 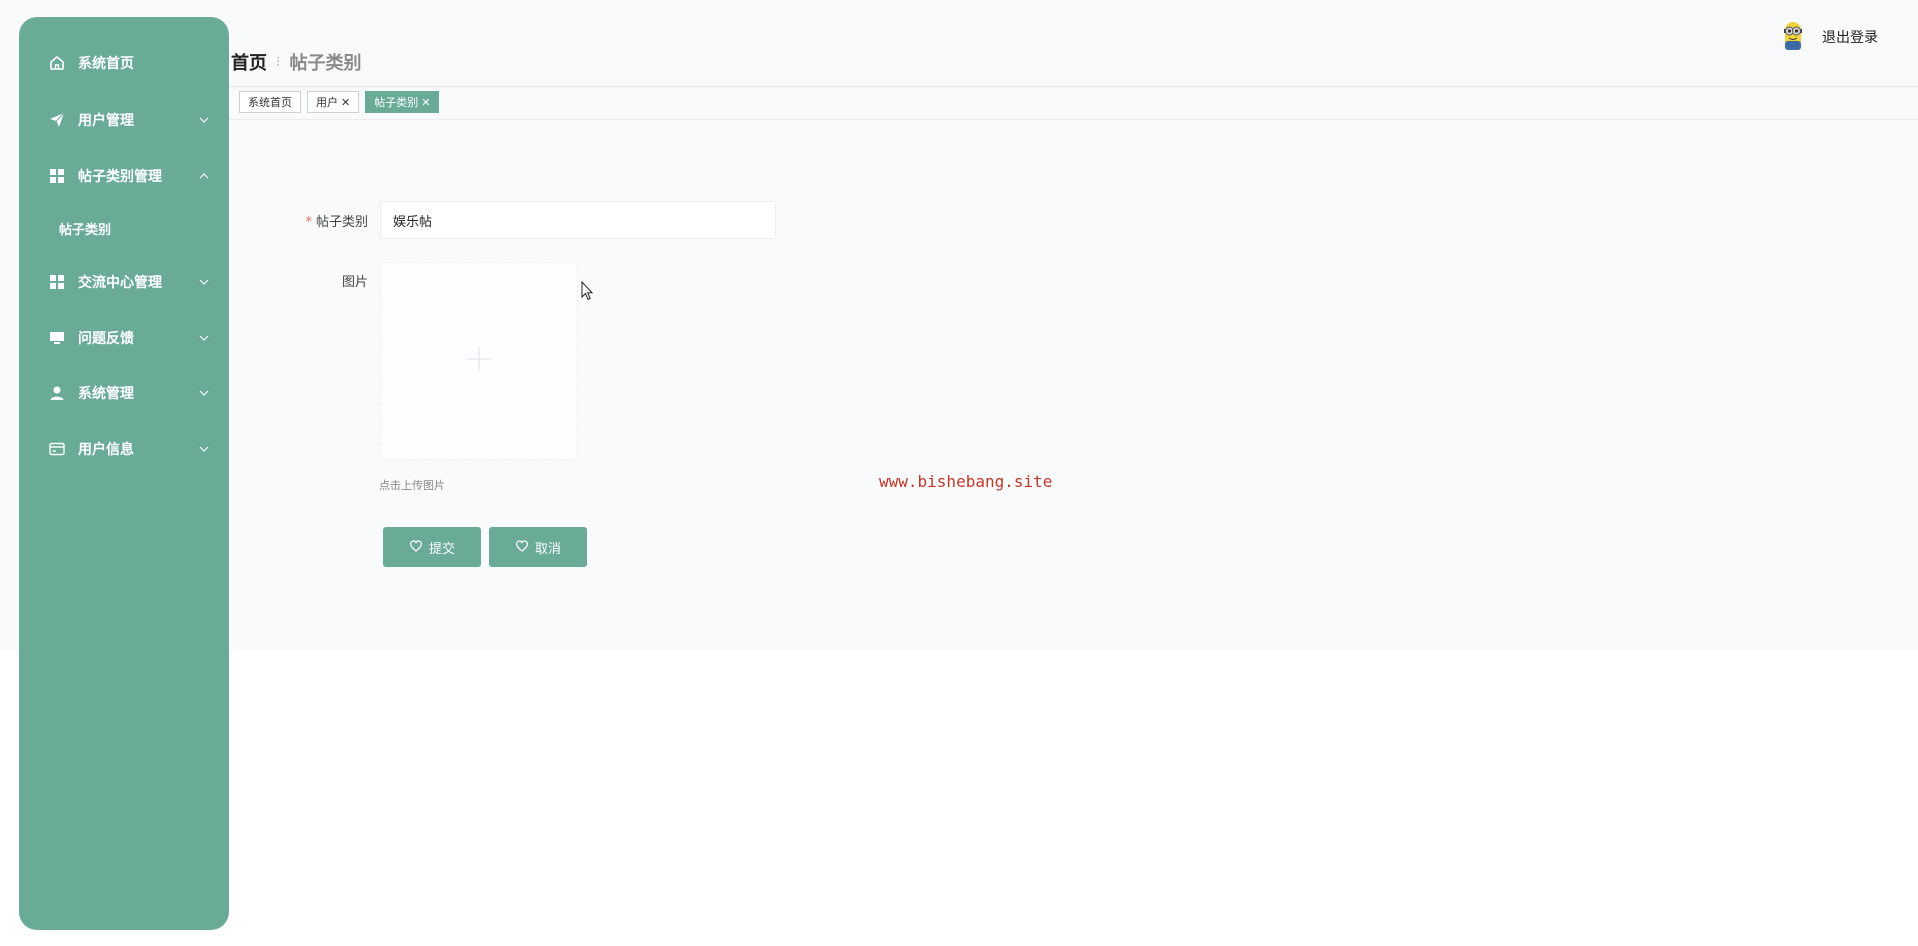 What do you see at coordinates (1073, 86) in the screenshot?
I see `header-divider` at bounding box center [1073, 86].